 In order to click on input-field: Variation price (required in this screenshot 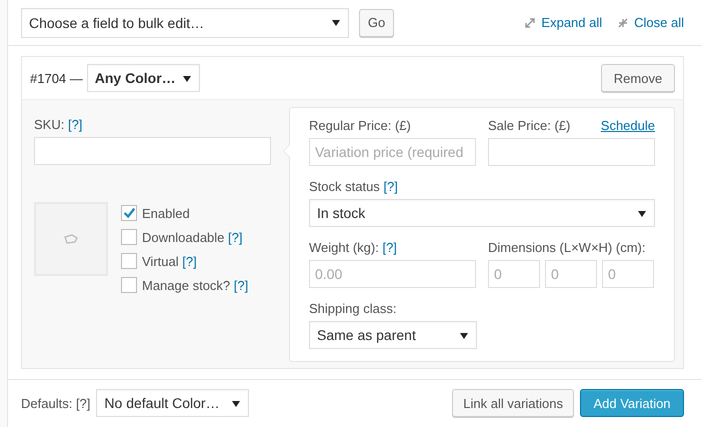, I will do `click(392, 152)`.